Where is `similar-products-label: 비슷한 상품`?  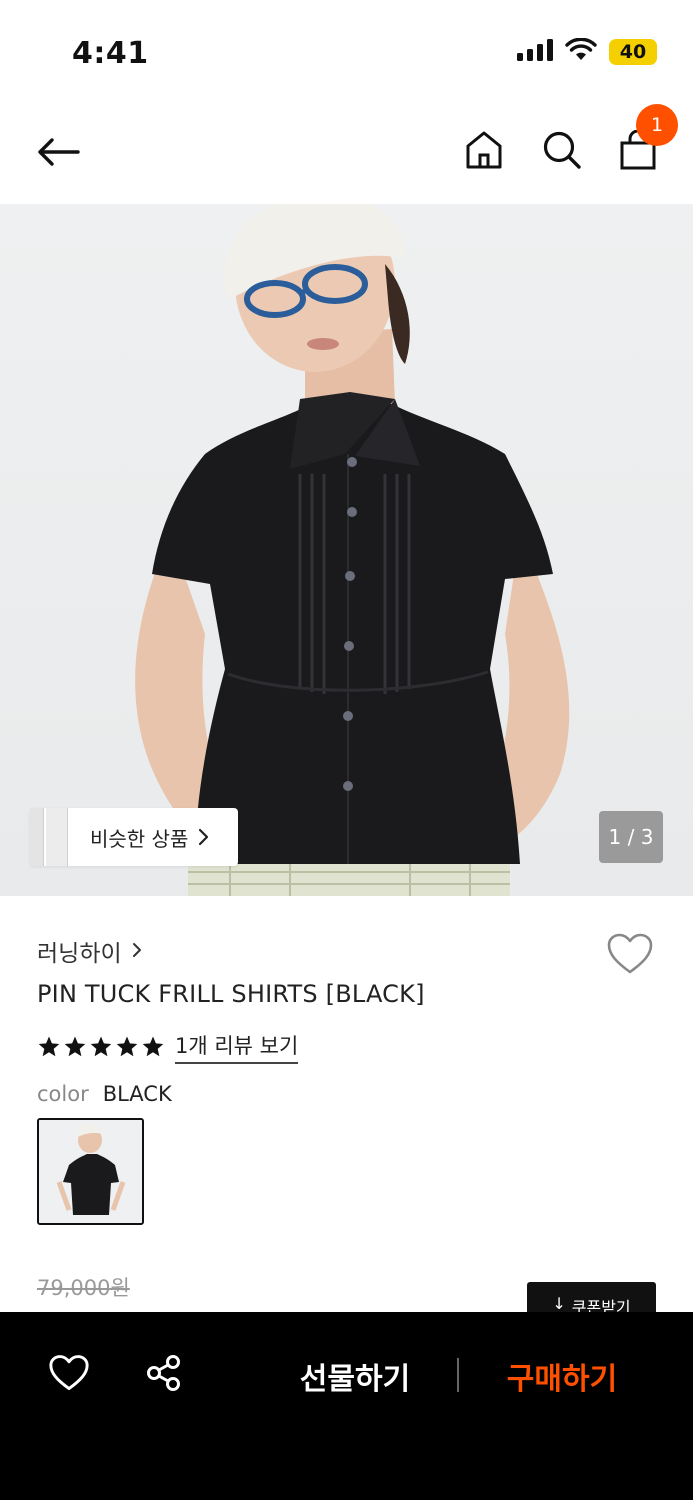 similar-products-label: 비슷한 상품 is located at coordinates (139, 838).